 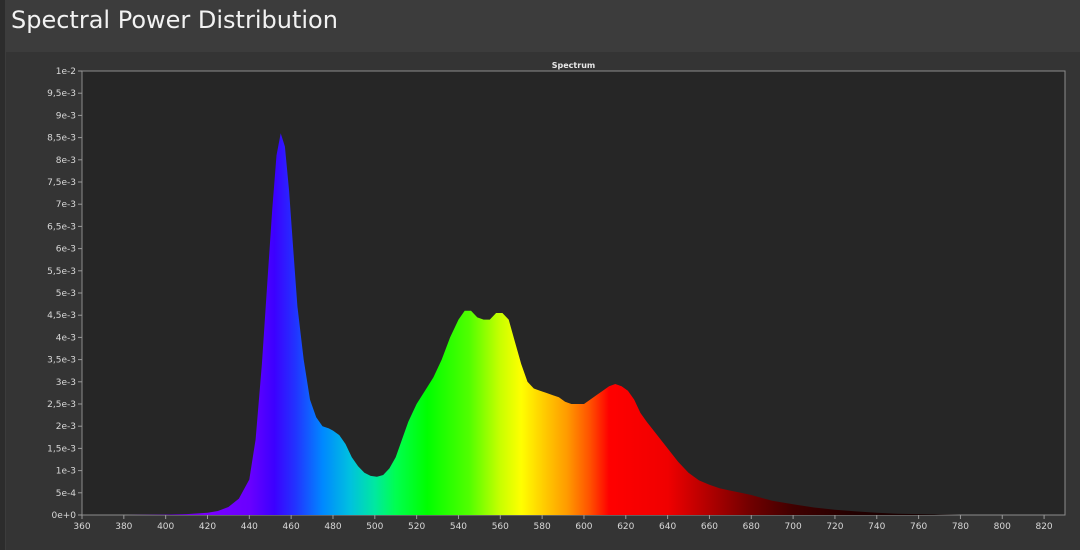 I want to click on x-tick-label: 720, so click(x=834, y=527).